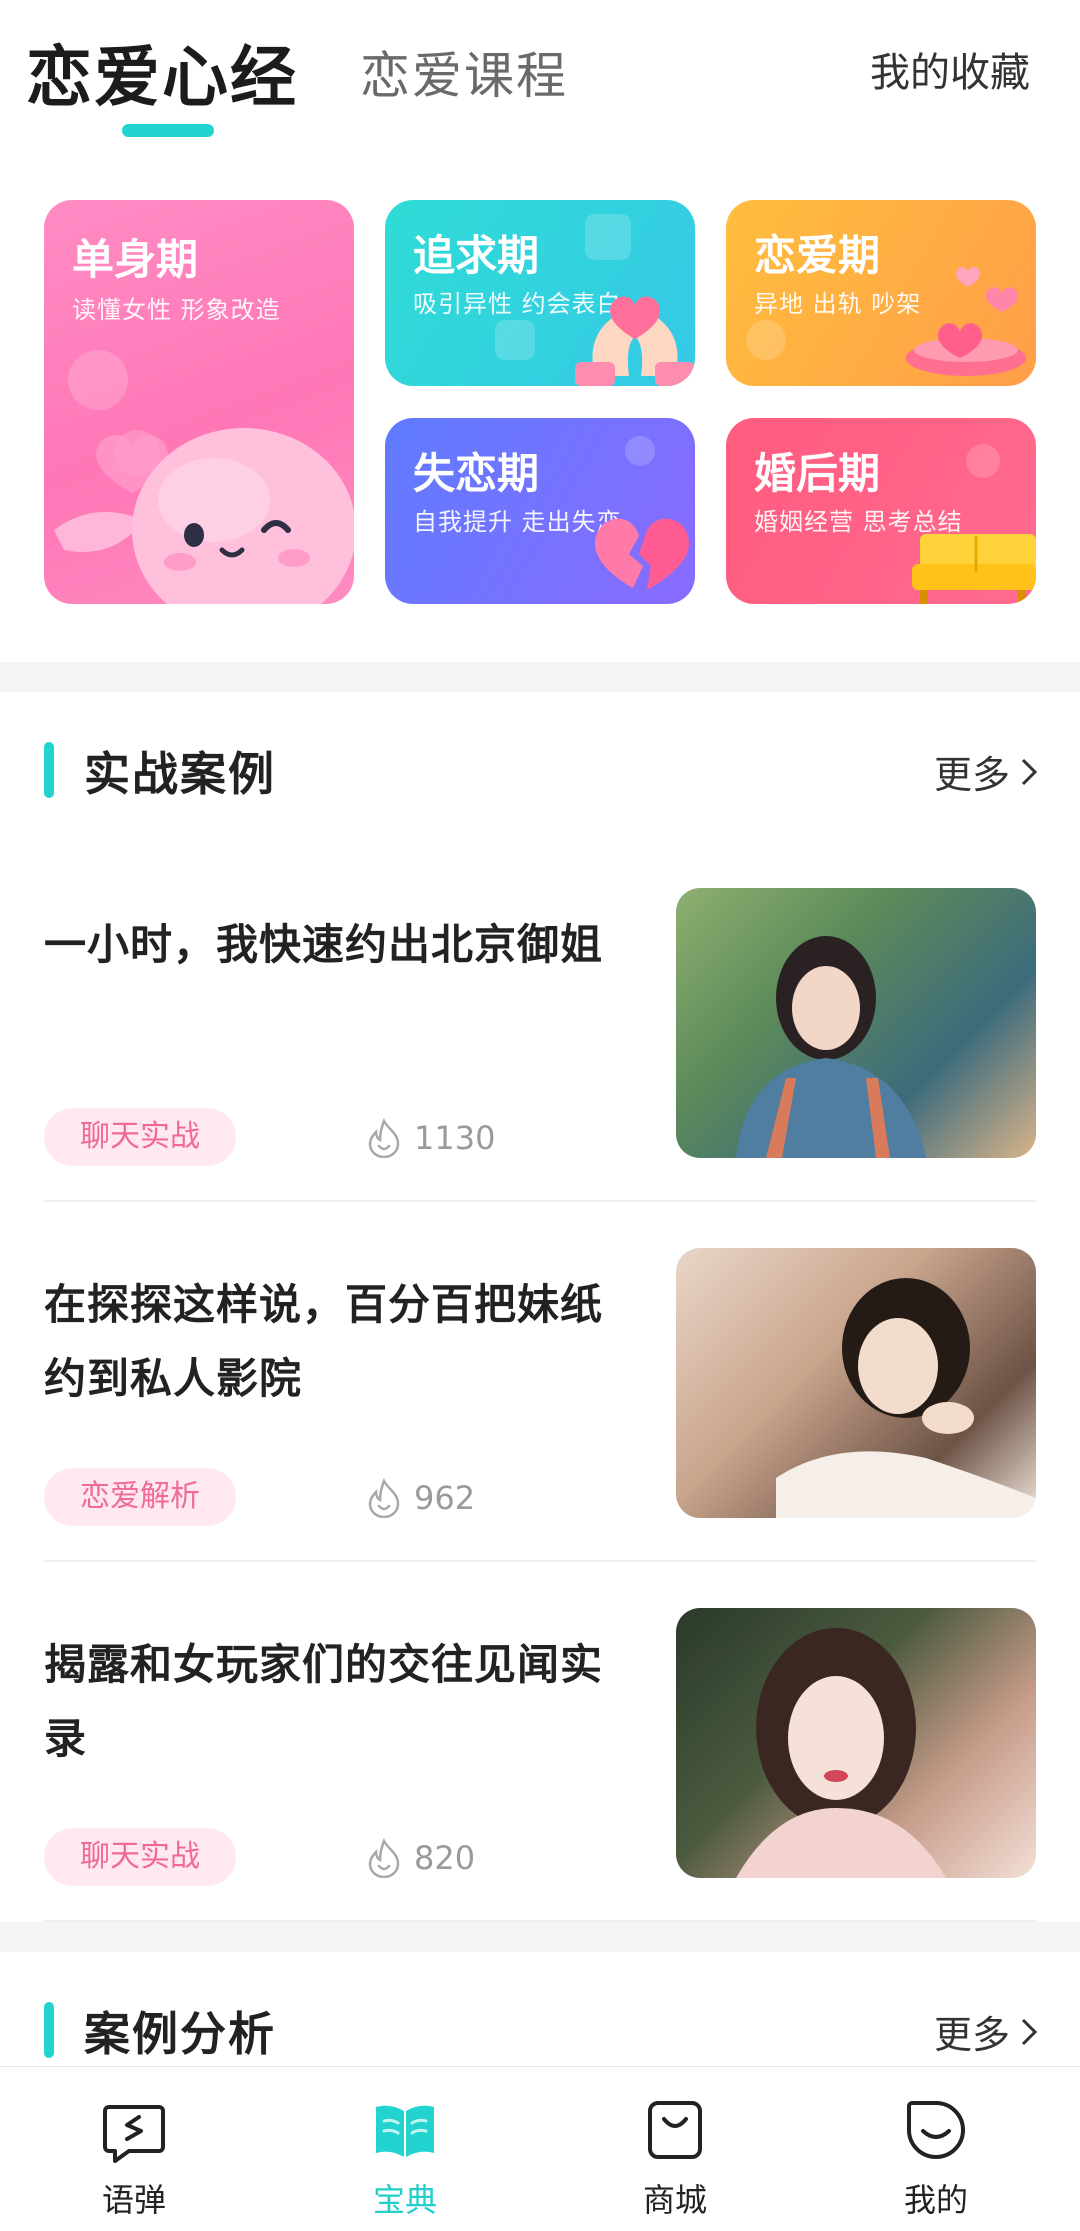 Image resolution: width=1080 pixels, height=2231 pixels. I want to click on chat-bubble-icon, so click(134, 2134).